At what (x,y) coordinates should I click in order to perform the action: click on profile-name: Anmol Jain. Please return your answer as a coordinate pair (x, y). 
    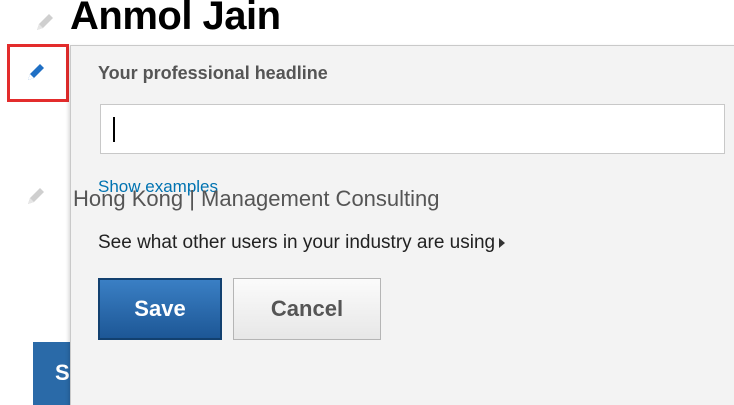
    Looking at the image, I should click on (175, 19).